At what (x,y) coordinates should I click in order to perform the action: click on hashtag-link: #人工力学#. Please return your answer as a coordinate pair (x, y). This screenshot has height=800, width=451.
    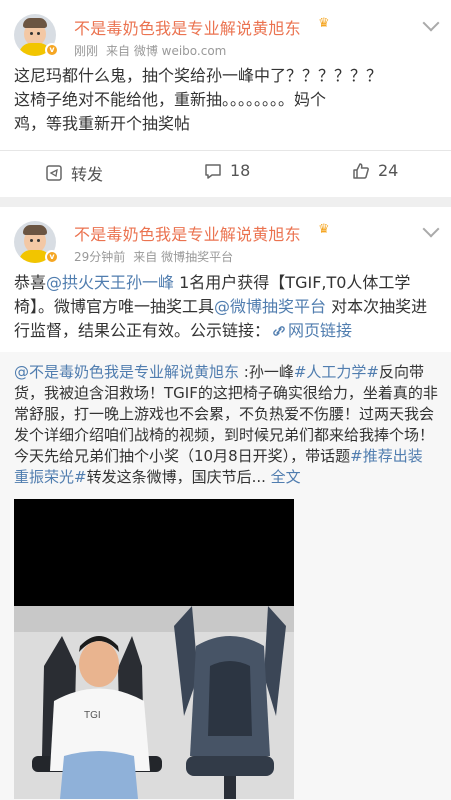
    Looking at the image, I should click on (336, 372).